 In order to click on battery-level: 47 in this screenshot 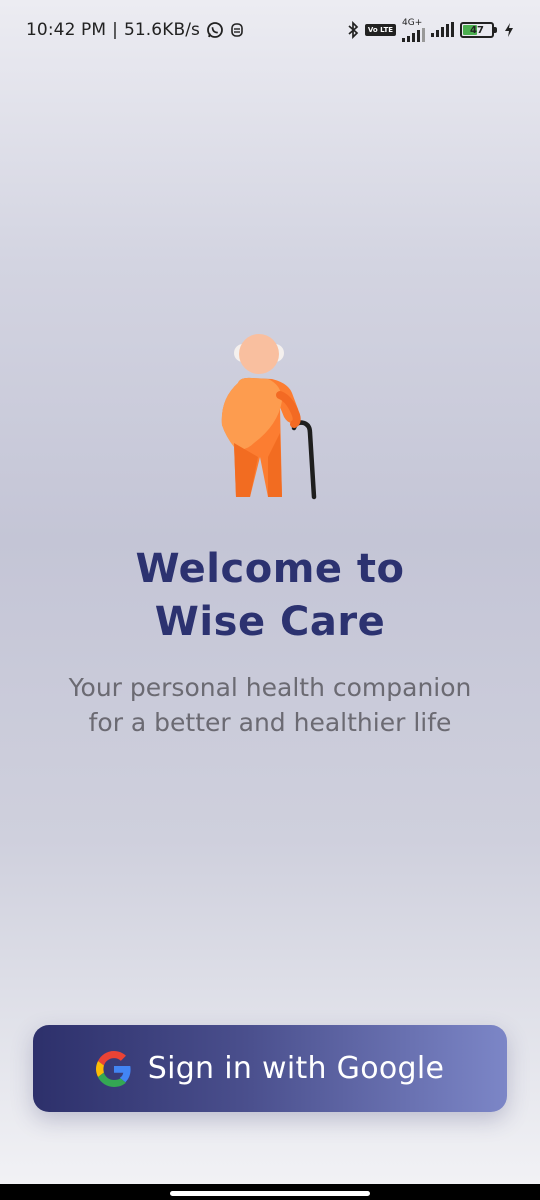, I will do `click(477, 30)`.